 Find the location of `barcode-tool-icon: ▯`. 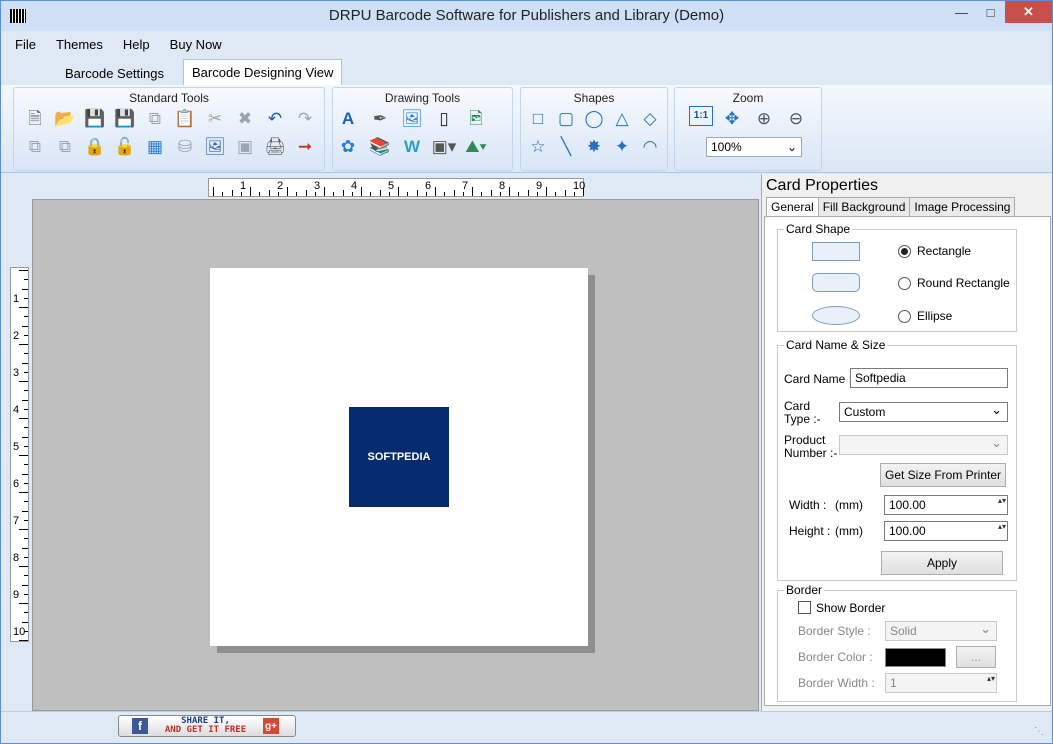

barcode-tool-icon: ▯ is located at coordinates (444, 118).